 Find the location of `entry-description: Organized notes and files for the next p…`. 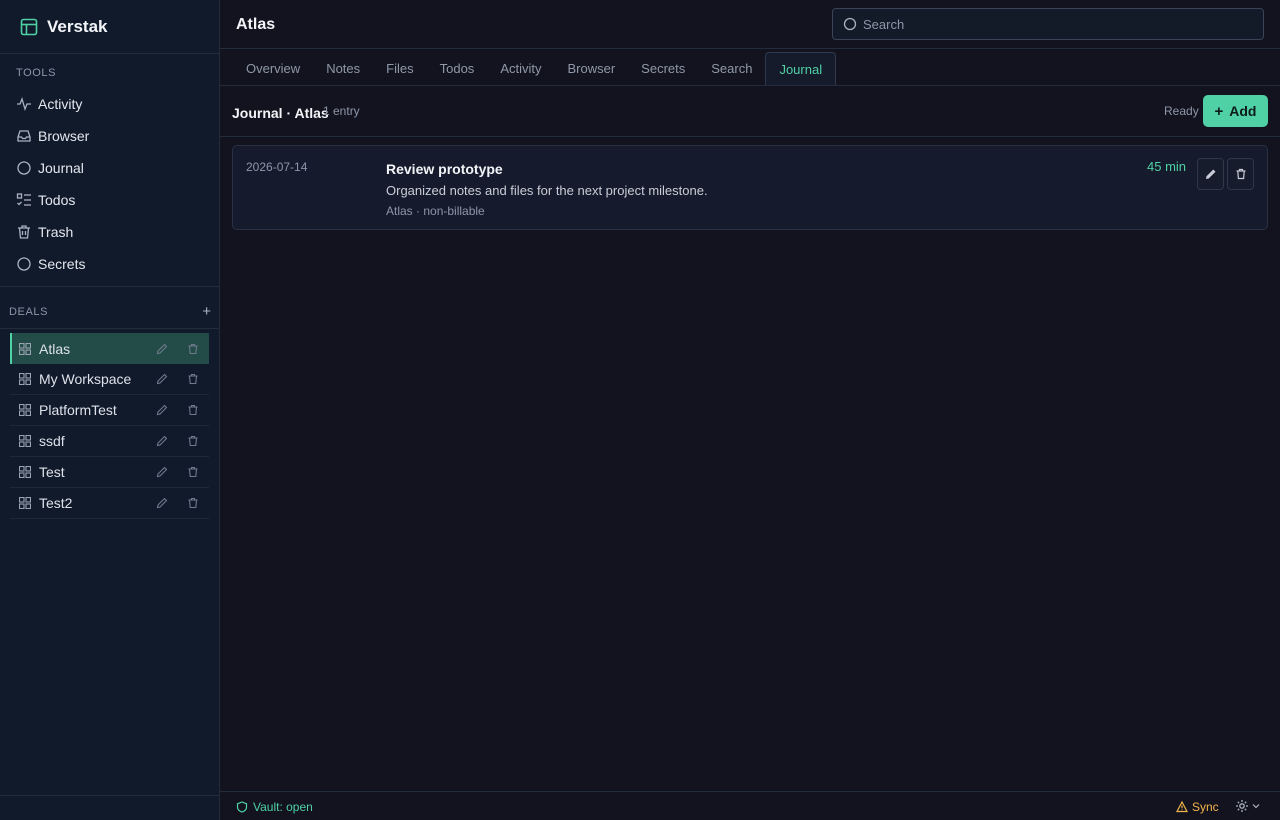

entry-description: Organized notes and files for the next p… is located at coordinates (547, 190).